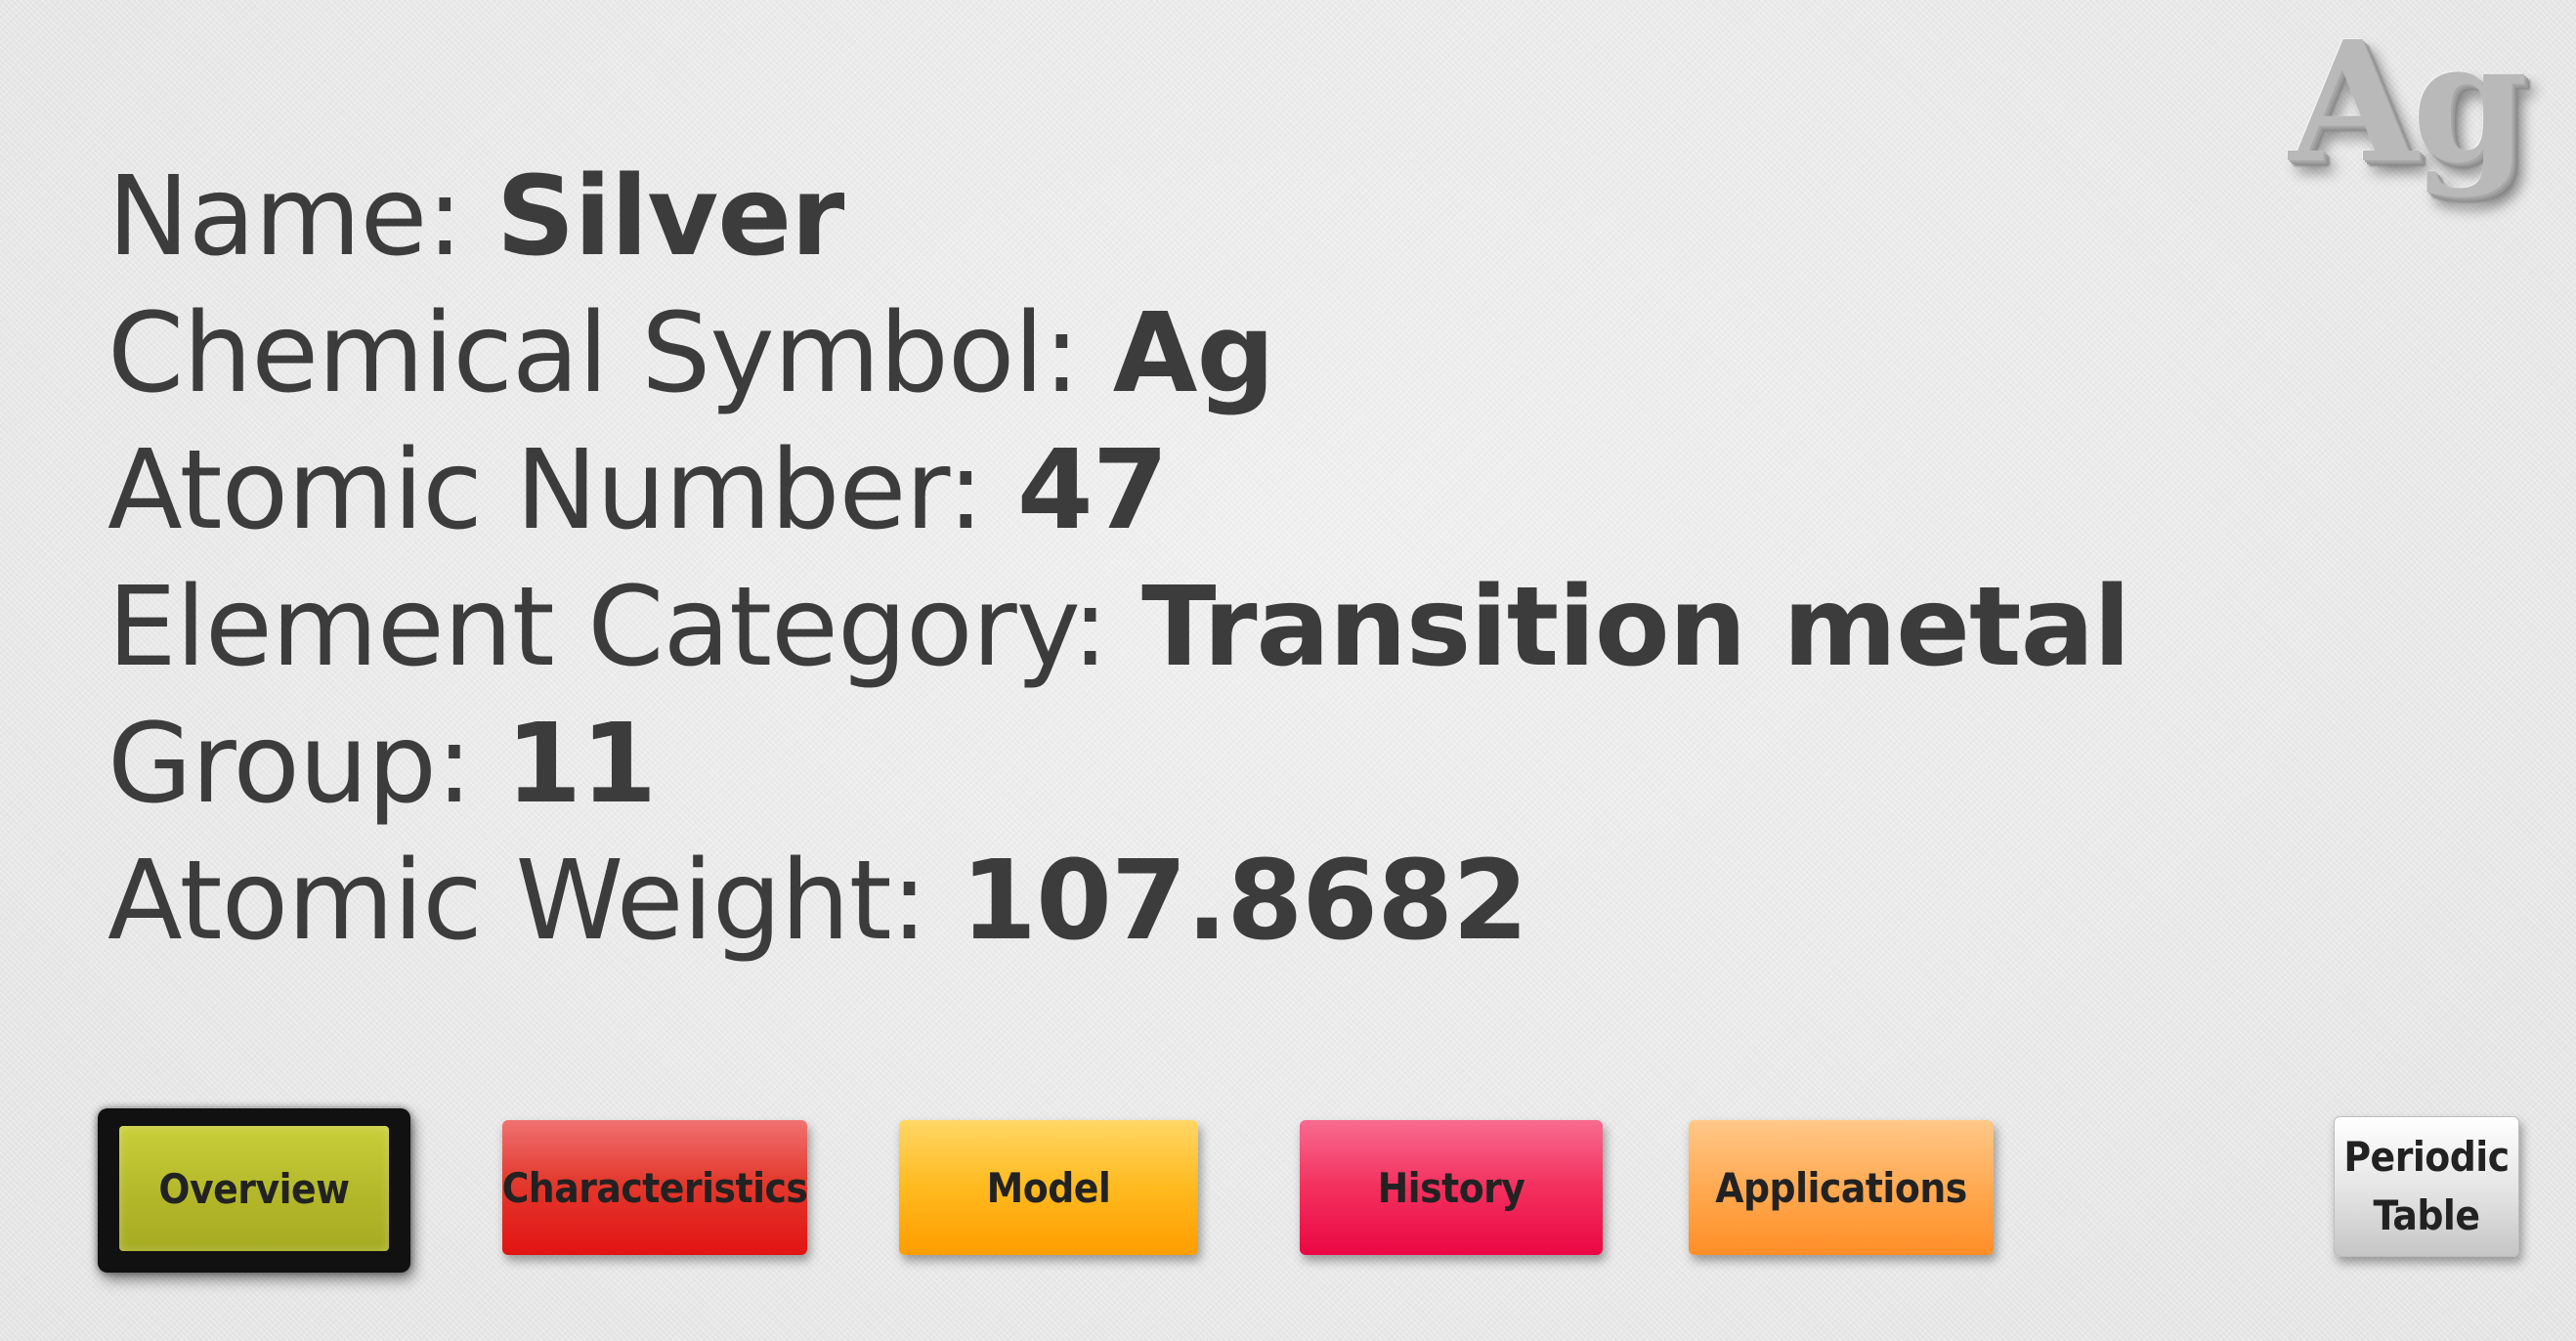  What do you see at coordinates (562, 490) in the screenshot?
I see `info-atomic-number-label: Atomic Number:` at bounding box center [562, 490].